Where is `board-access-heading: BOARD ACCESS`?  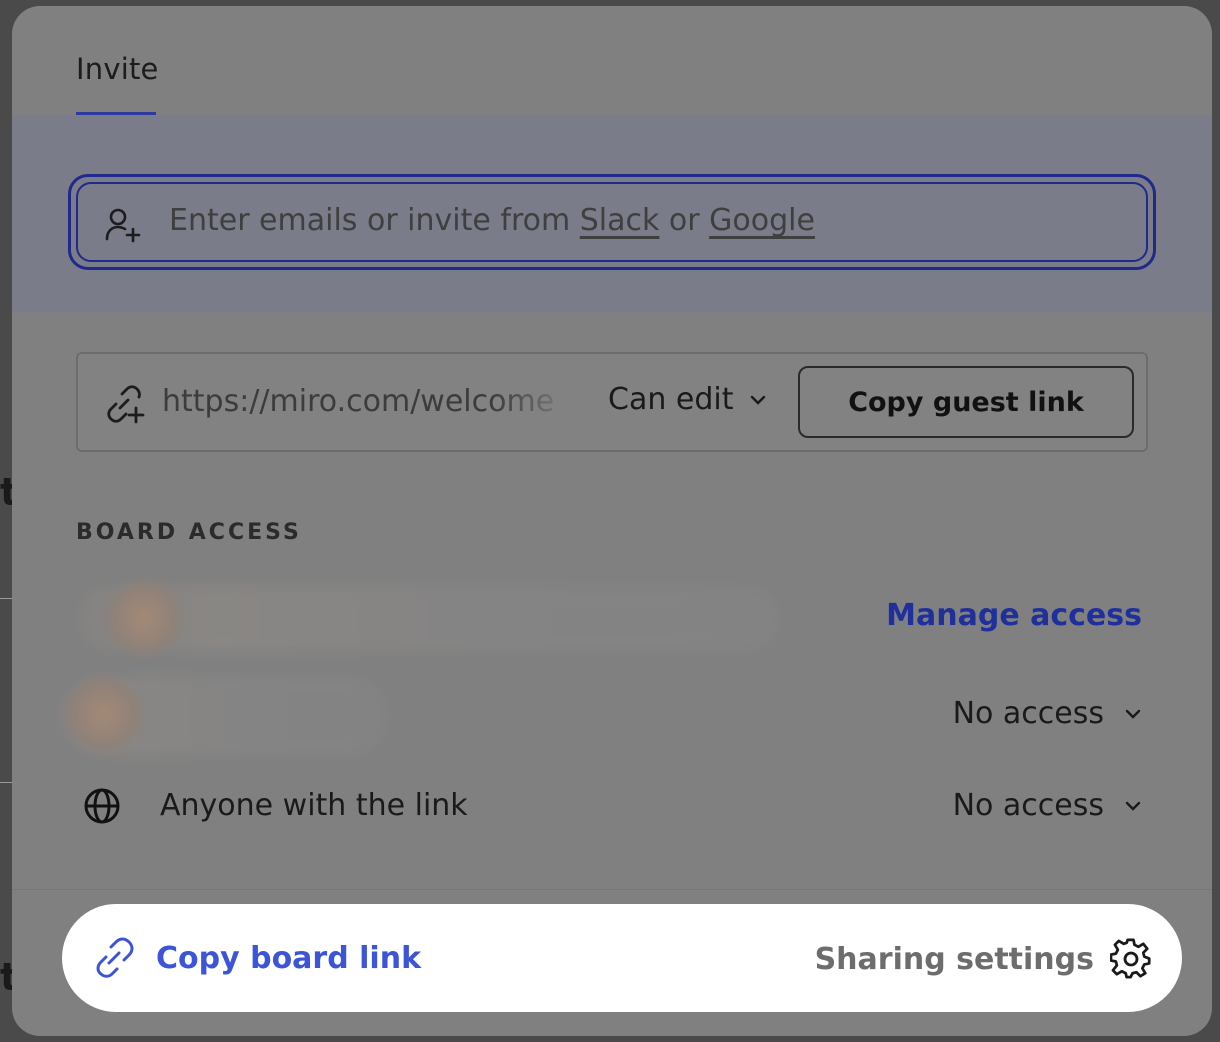 board-access-heading: BOARD ACCESS is located at coordinates (189, 532).